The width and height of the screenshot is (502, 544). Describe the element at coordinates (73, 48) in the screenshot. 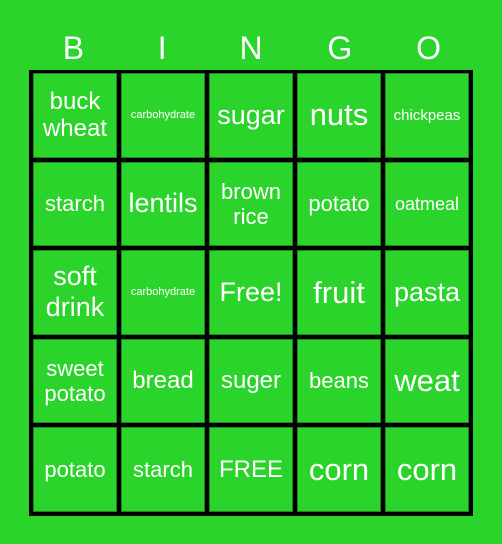

I see `header-letter-b: B` at that location.